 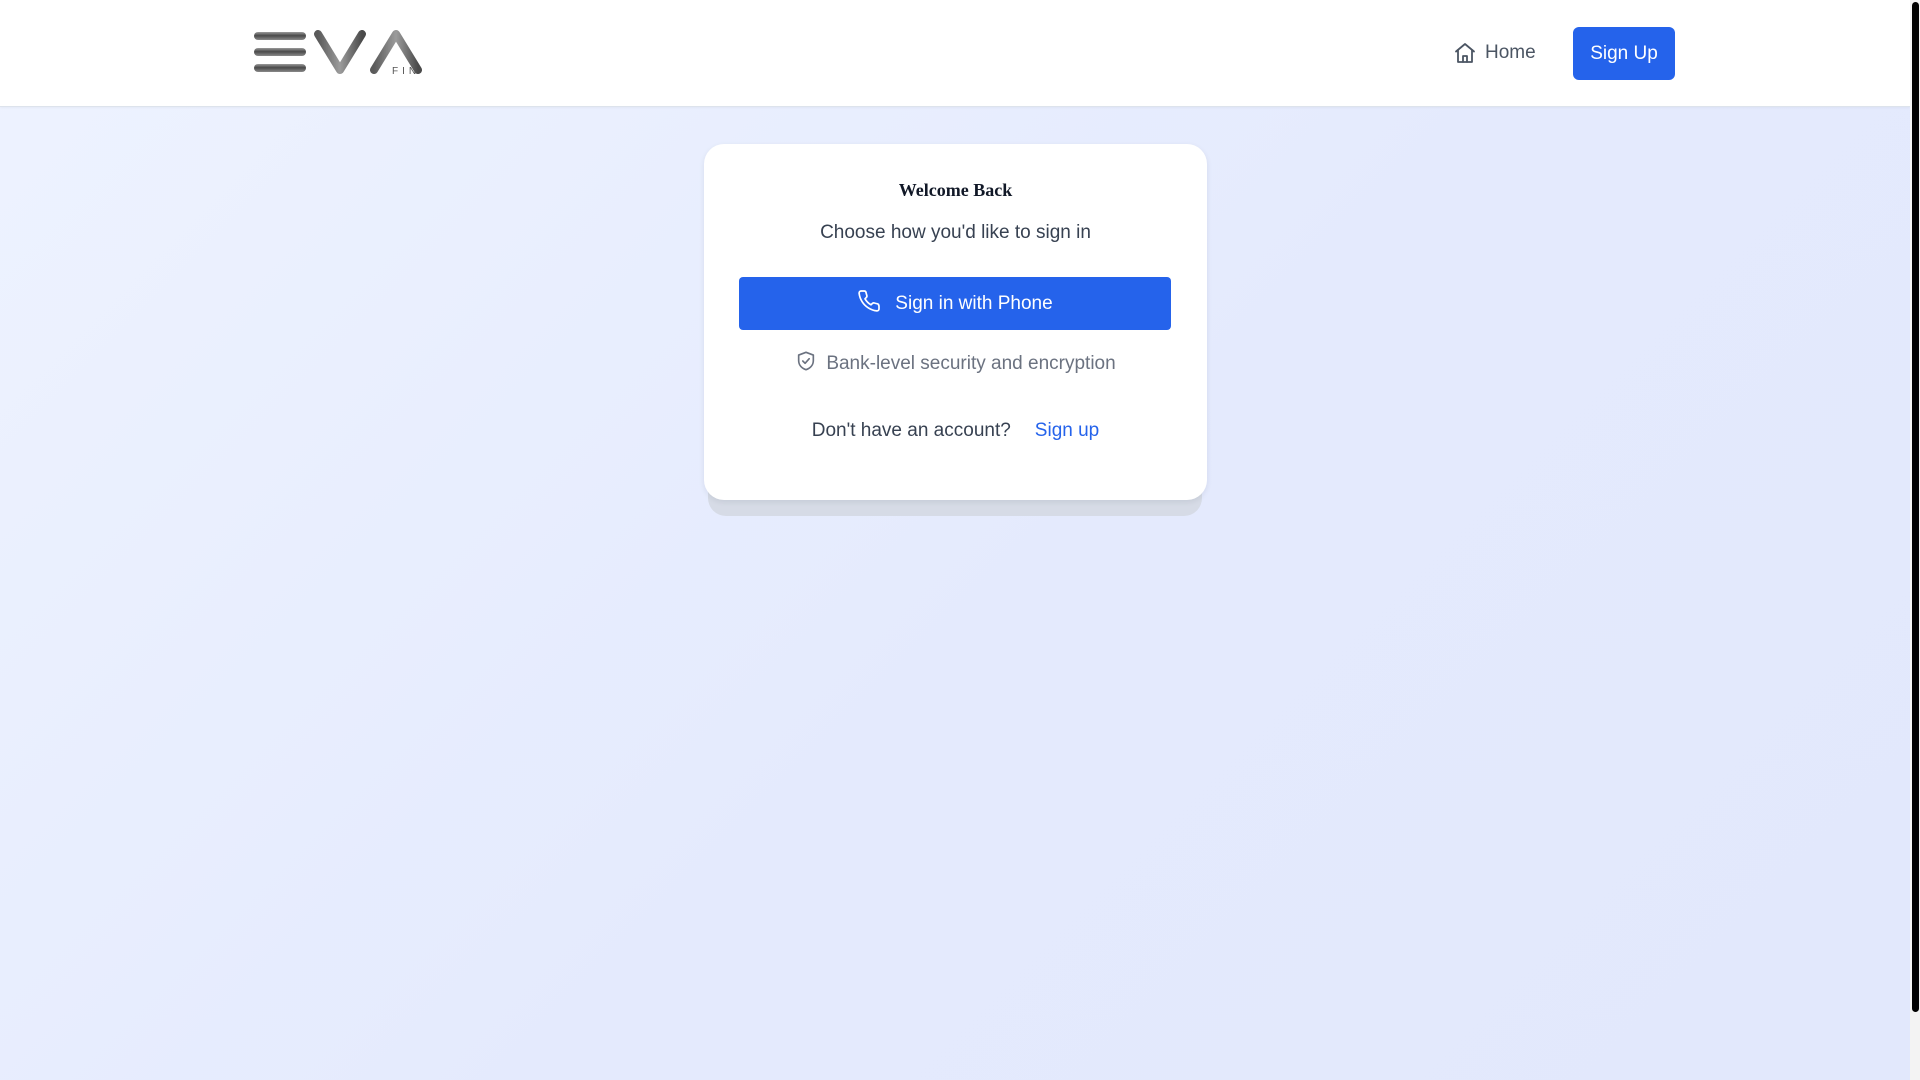 What do you see at coordinates (338, 53) in the screenshot?
I see `eva-fin-logo-mark: FIN` at bounding box center [338, 53].